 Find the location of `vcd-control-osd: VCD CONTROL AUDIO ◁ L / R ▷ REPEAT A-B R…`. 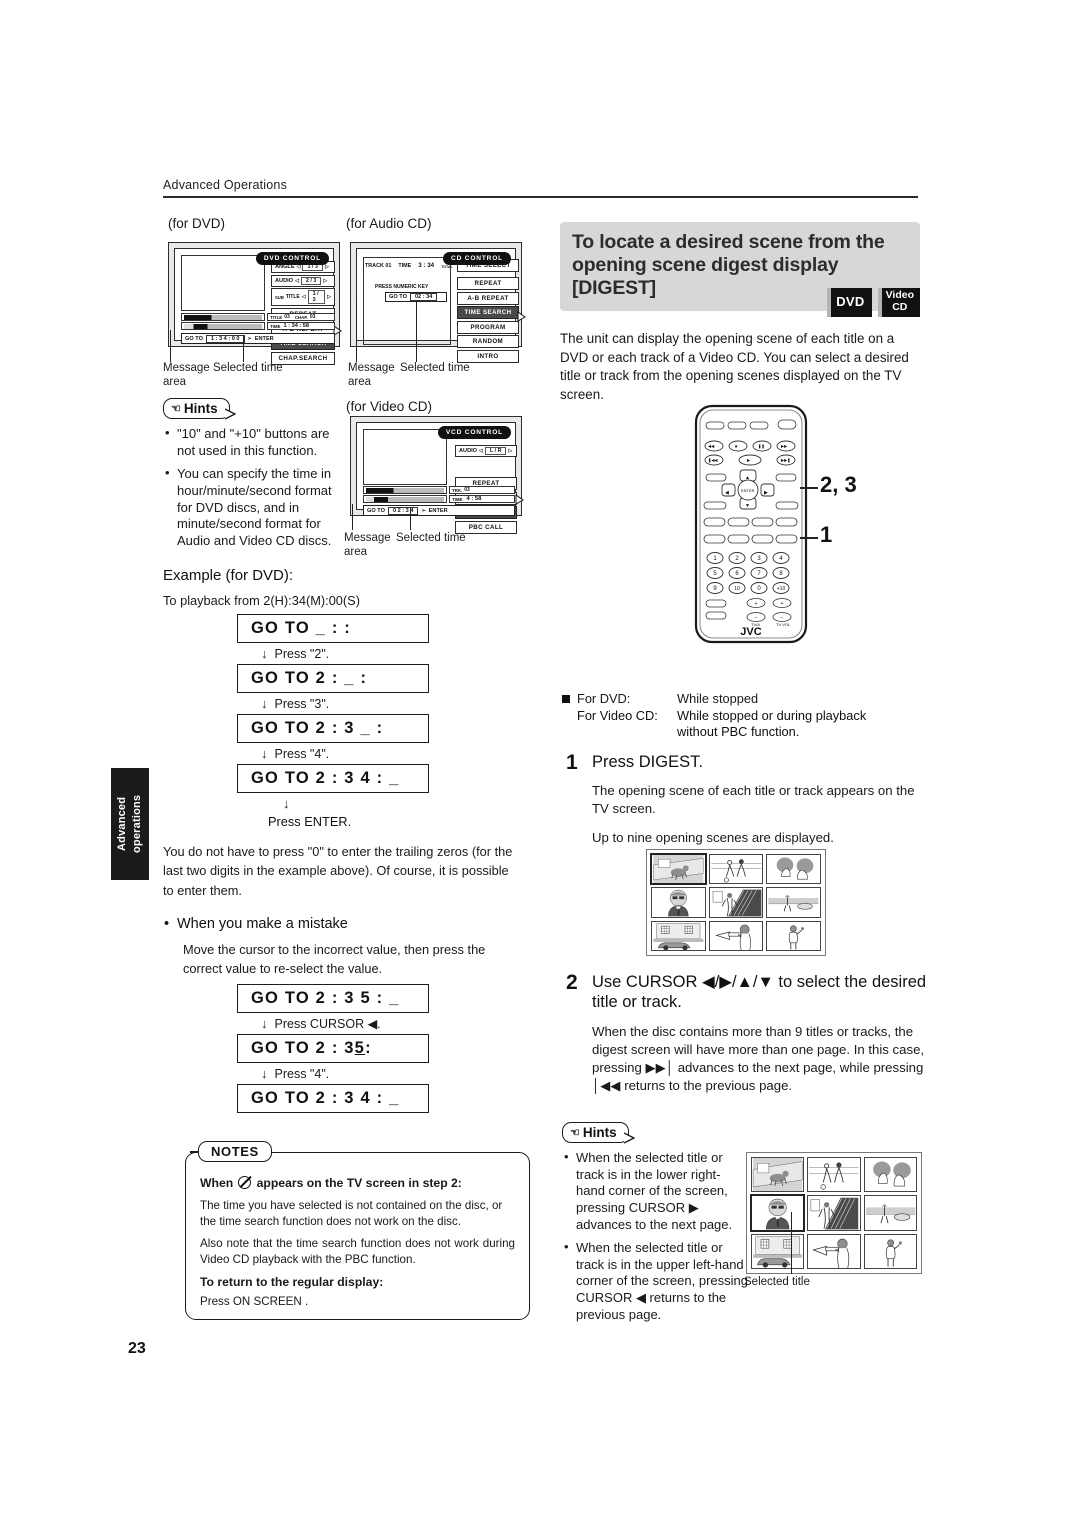

vcd-control-osd: VCD CONTROL AUDIO ◁ L / R ▷ REPEAT A-B R… is located at coordinates (437, 475).